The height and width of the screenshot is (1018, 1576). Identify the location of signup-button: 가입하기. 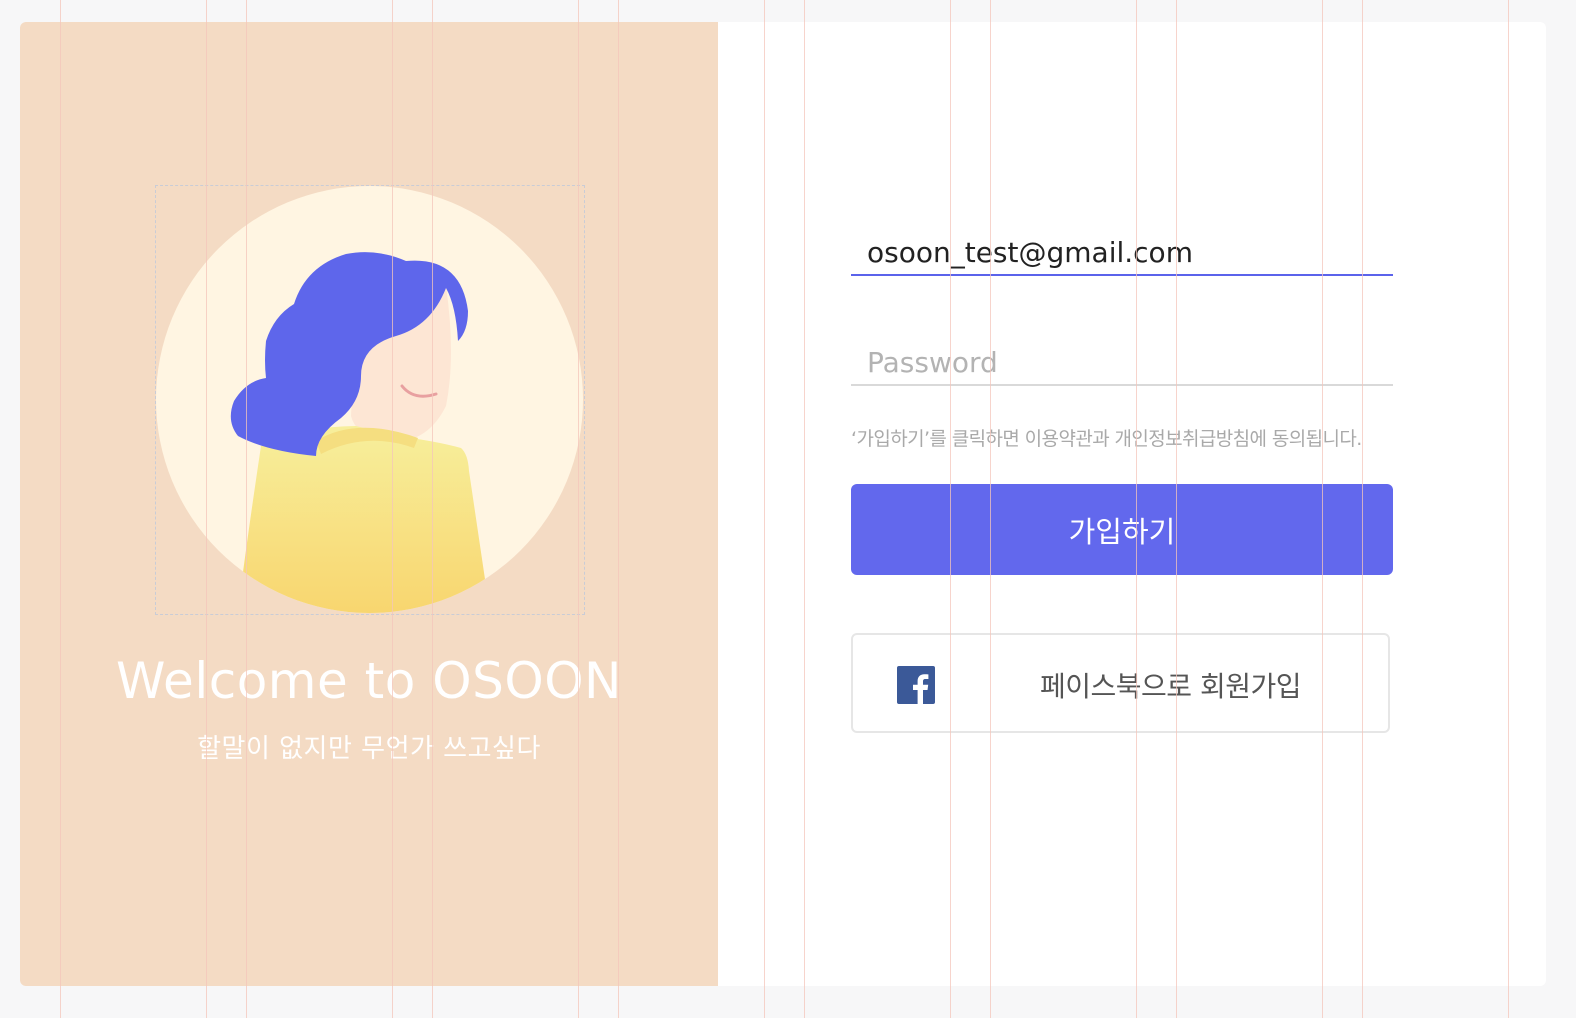
(1122, 529).